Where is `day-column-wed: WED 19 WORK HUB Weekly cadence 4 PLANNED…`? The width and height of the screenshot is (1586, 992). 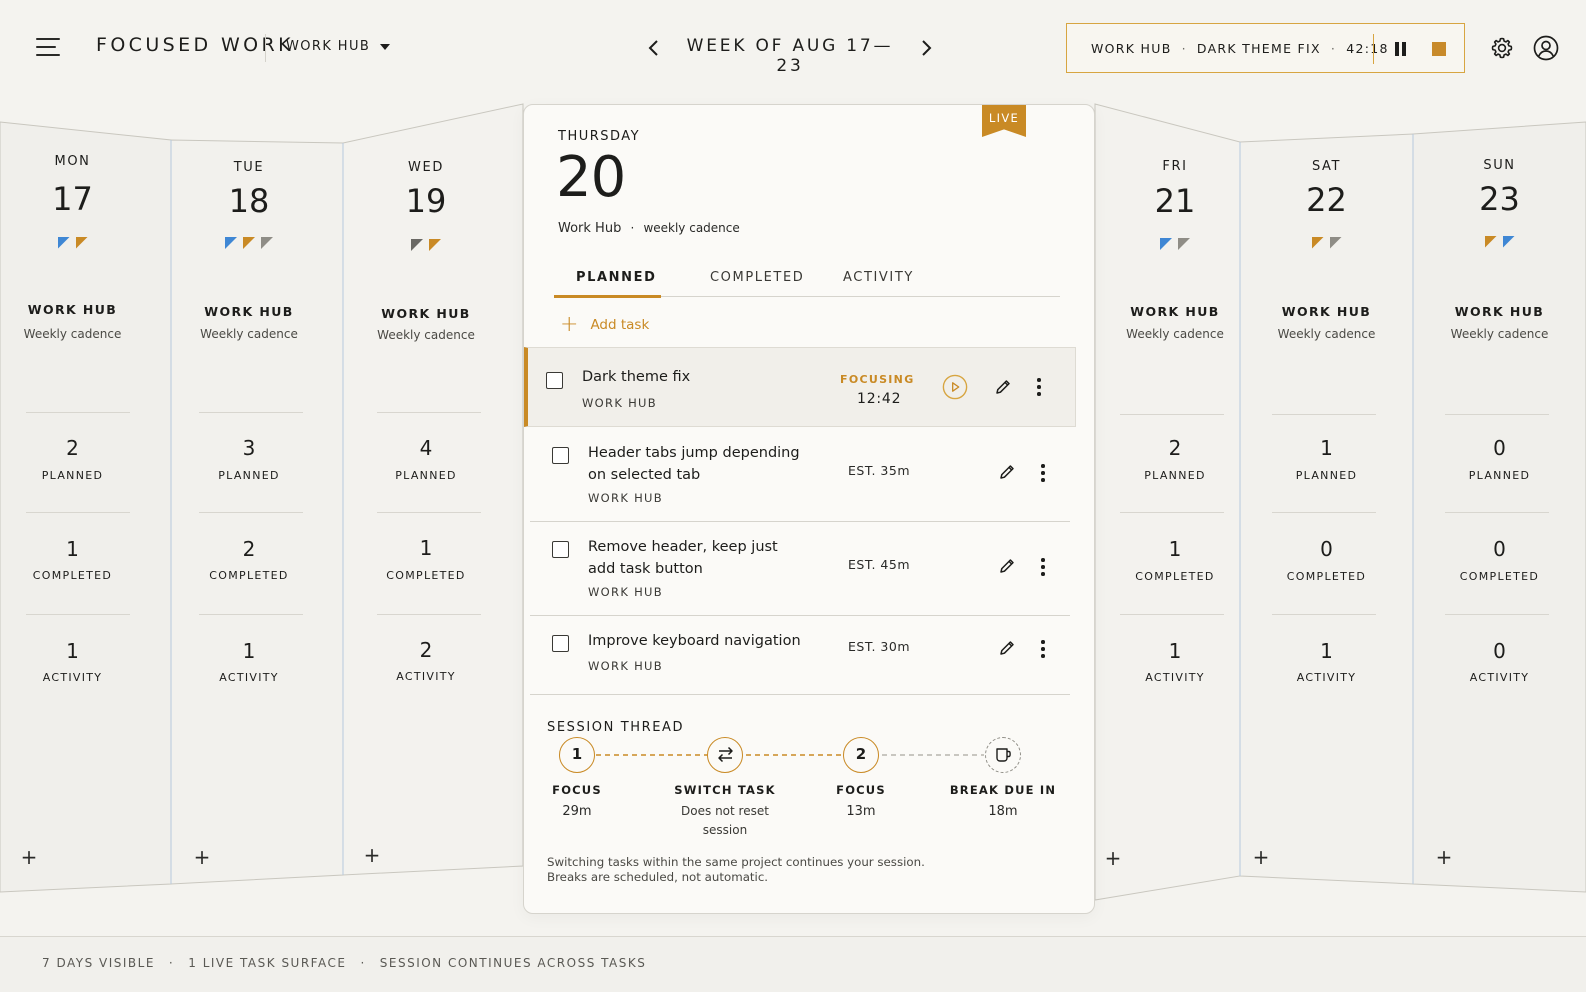 day-column-wed: WED 19 WORK HUB Weekly cadence 4 PLANNED… is located at coordinates (426, 496).